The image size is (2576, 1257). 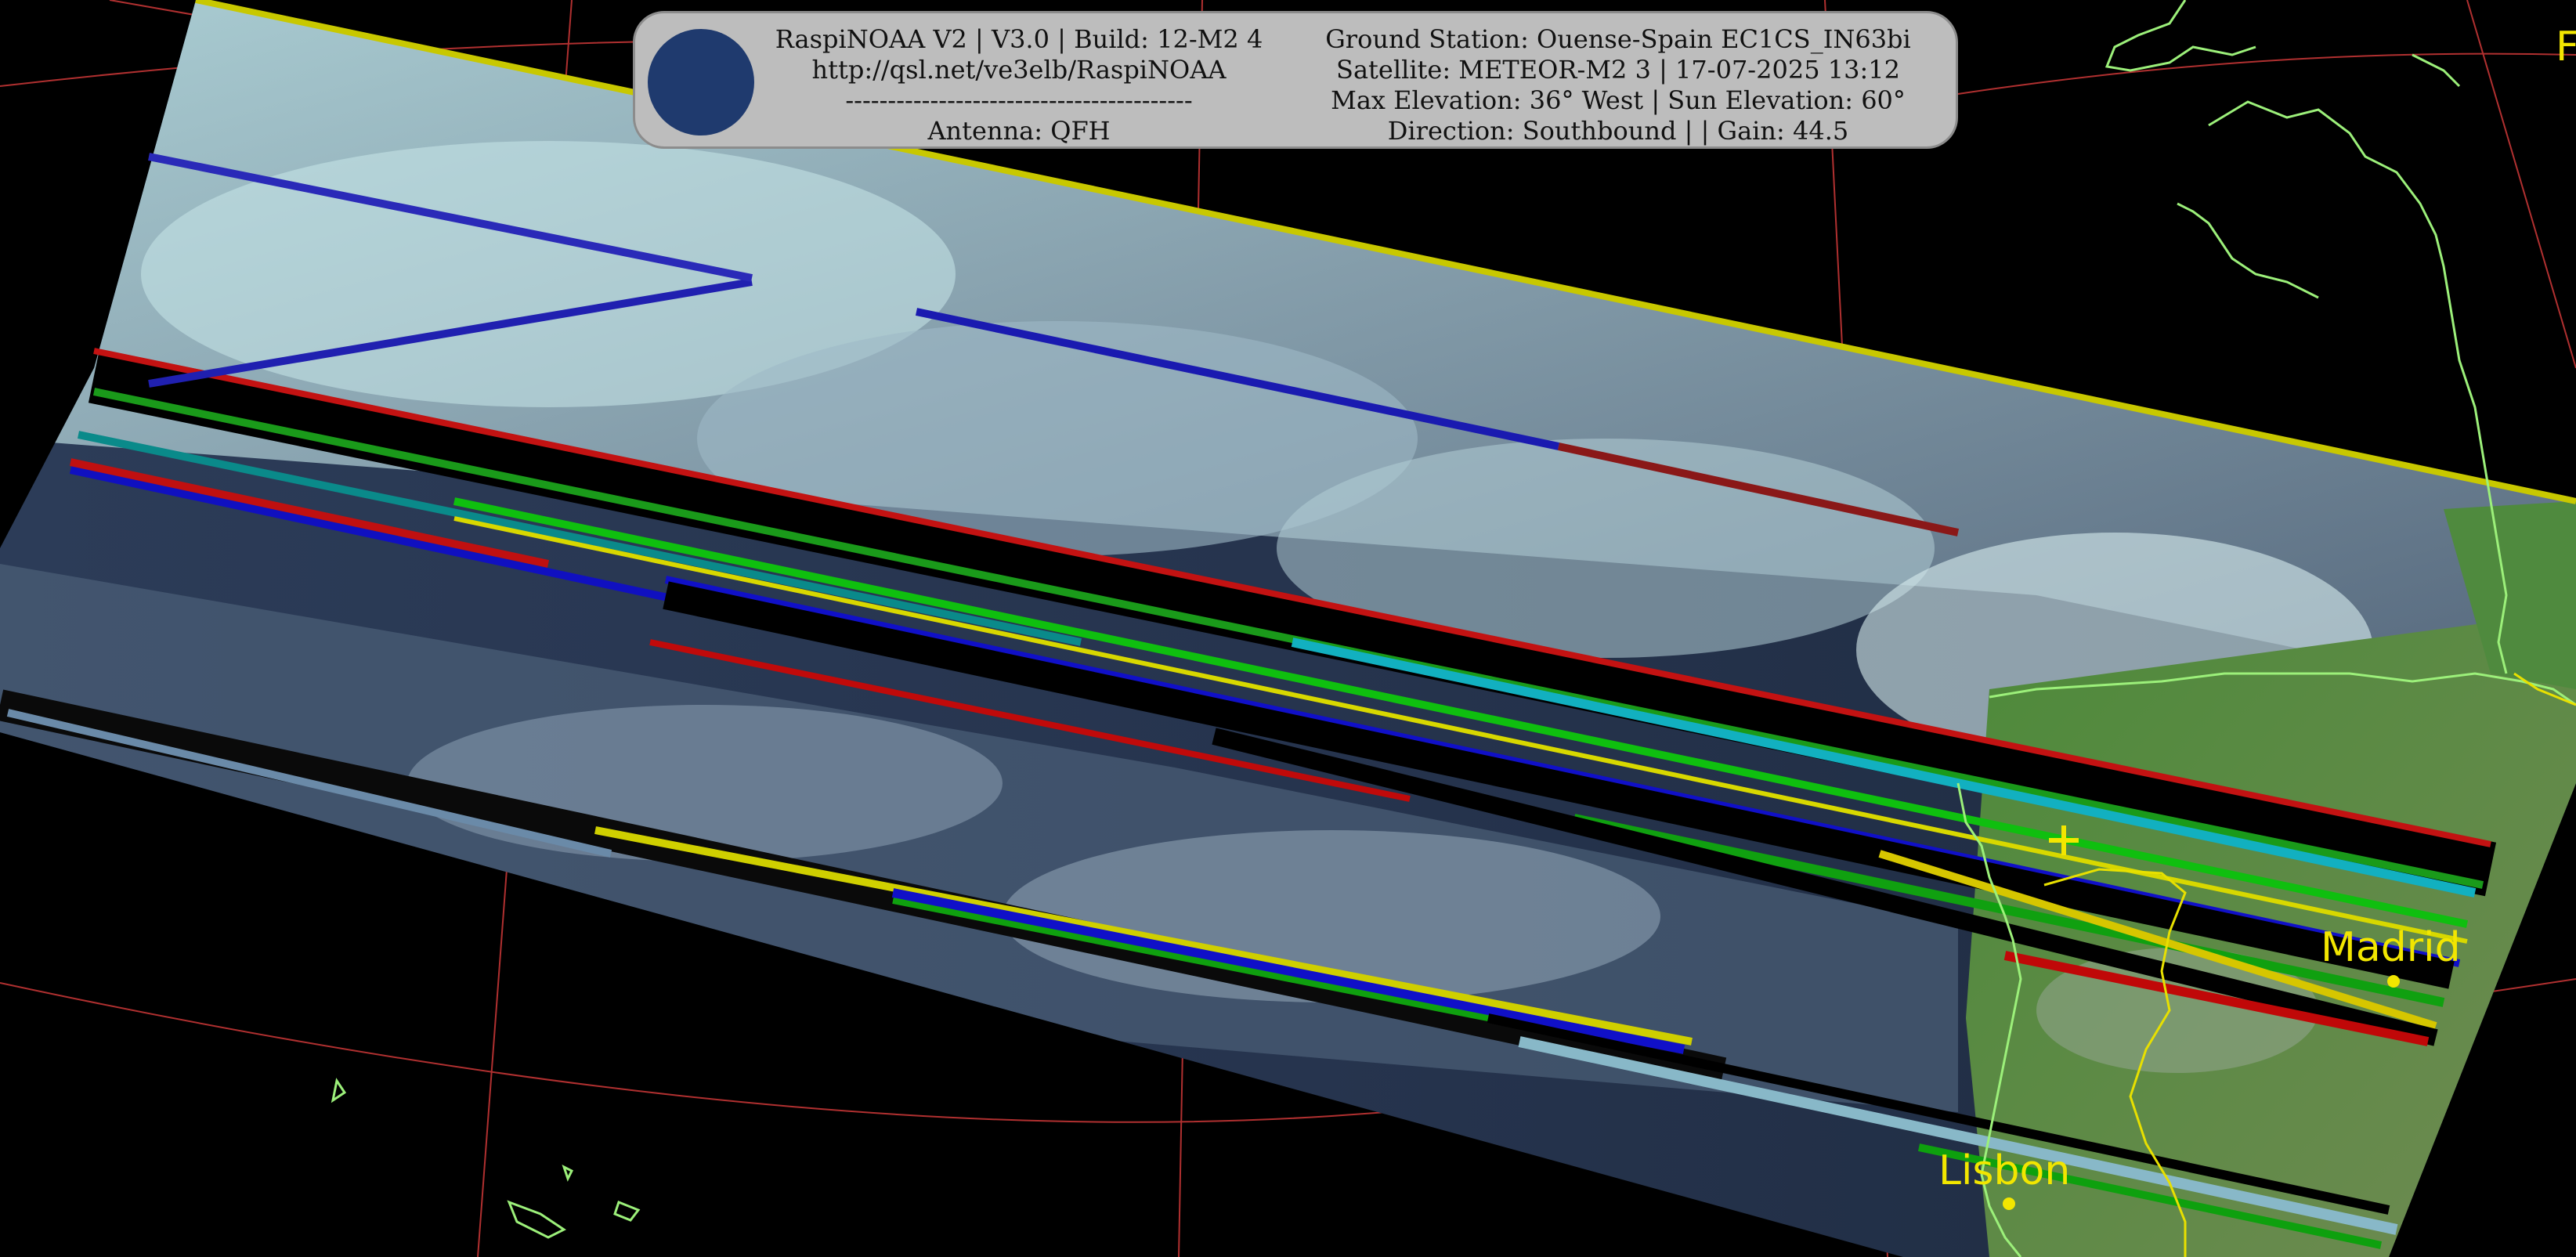 What do you see at coordinates (2004, 1170) in the screenshot?
I see `city-label-lisbon: Lisbon` at bounding box center [2004, 1170].